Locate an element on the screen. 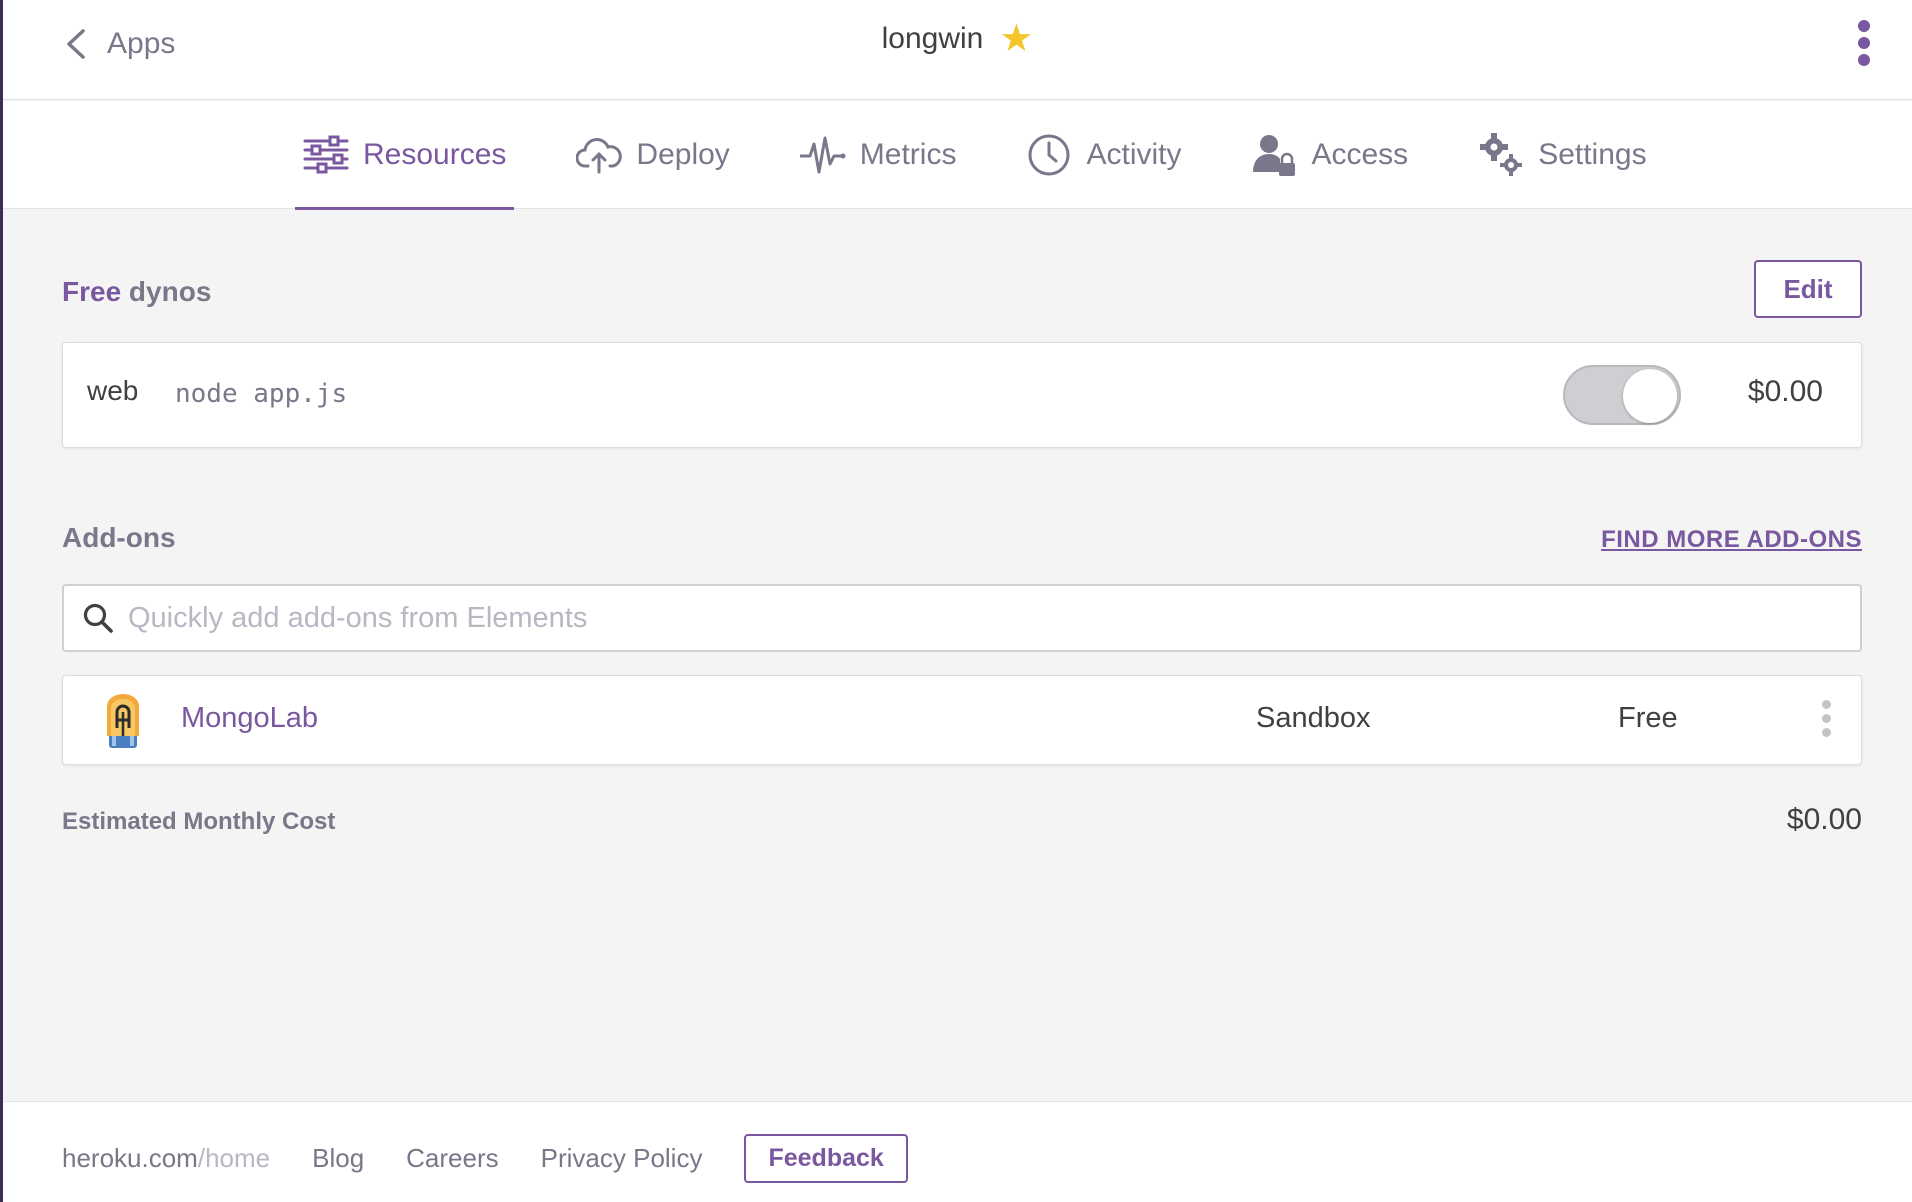  heroku-home-link: heroku.com/home is located at coordinates (166, 1158).